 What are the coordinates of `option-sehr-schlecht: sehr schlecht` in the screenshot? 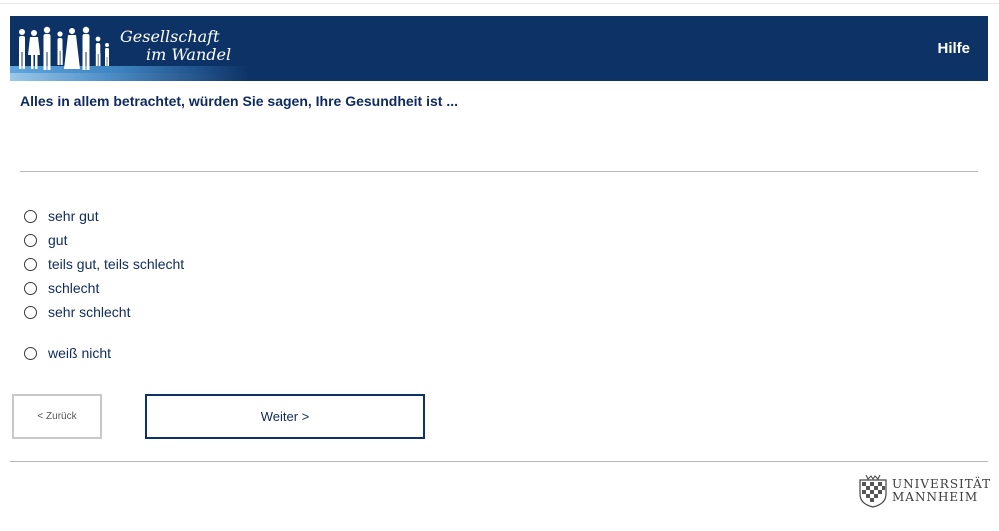 It's located at (77, 312).